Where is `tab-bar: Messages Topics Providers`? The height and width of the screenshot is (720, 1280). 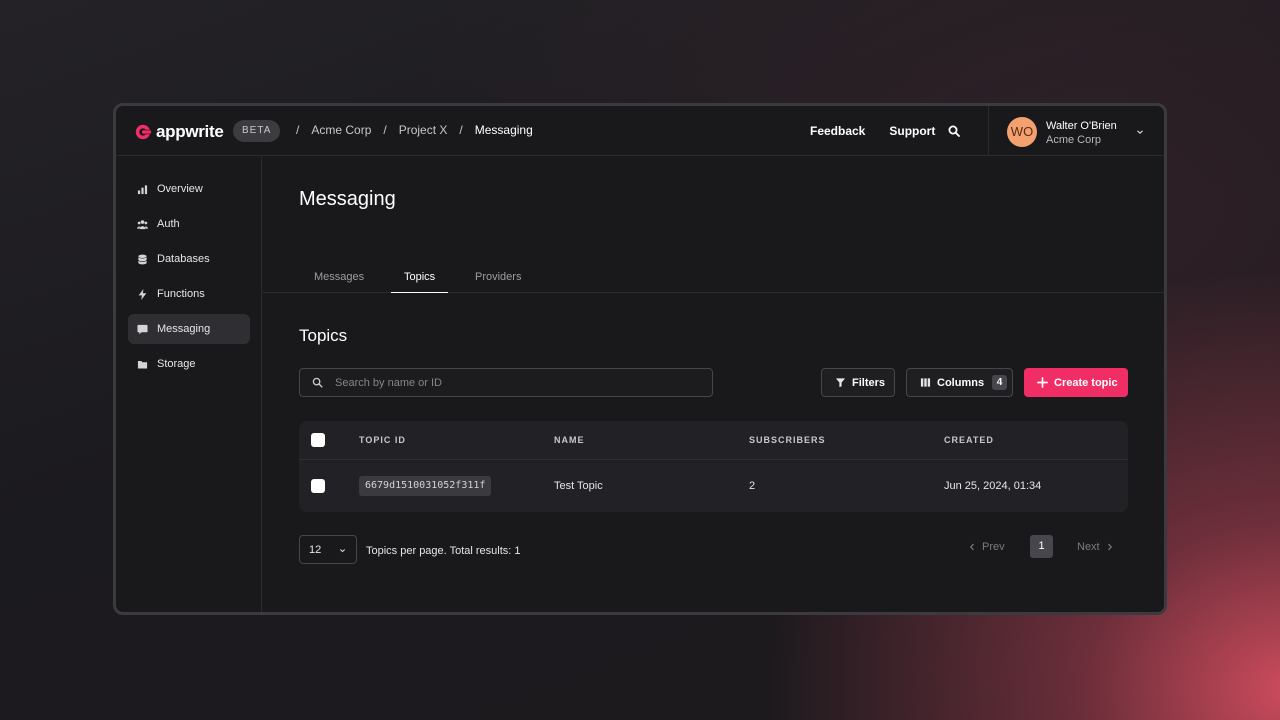 tab-bar: Messages Topics Providers is located at coordinates (713, 278).